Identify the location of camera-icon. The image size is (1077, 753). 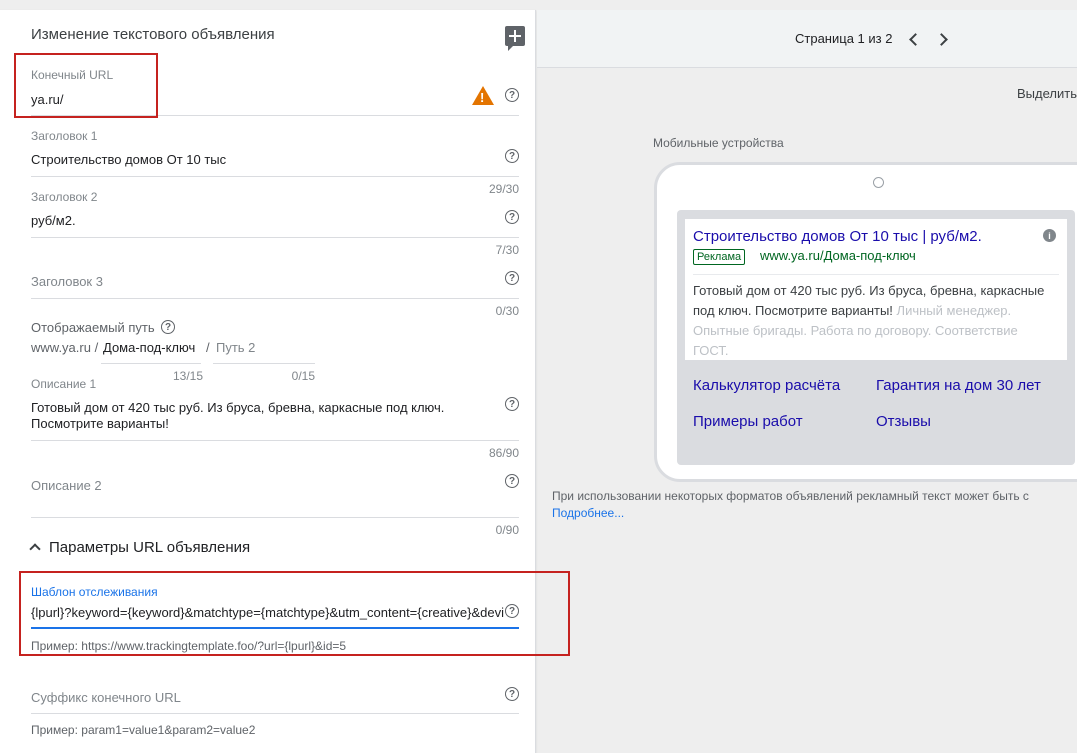
(878, 182).